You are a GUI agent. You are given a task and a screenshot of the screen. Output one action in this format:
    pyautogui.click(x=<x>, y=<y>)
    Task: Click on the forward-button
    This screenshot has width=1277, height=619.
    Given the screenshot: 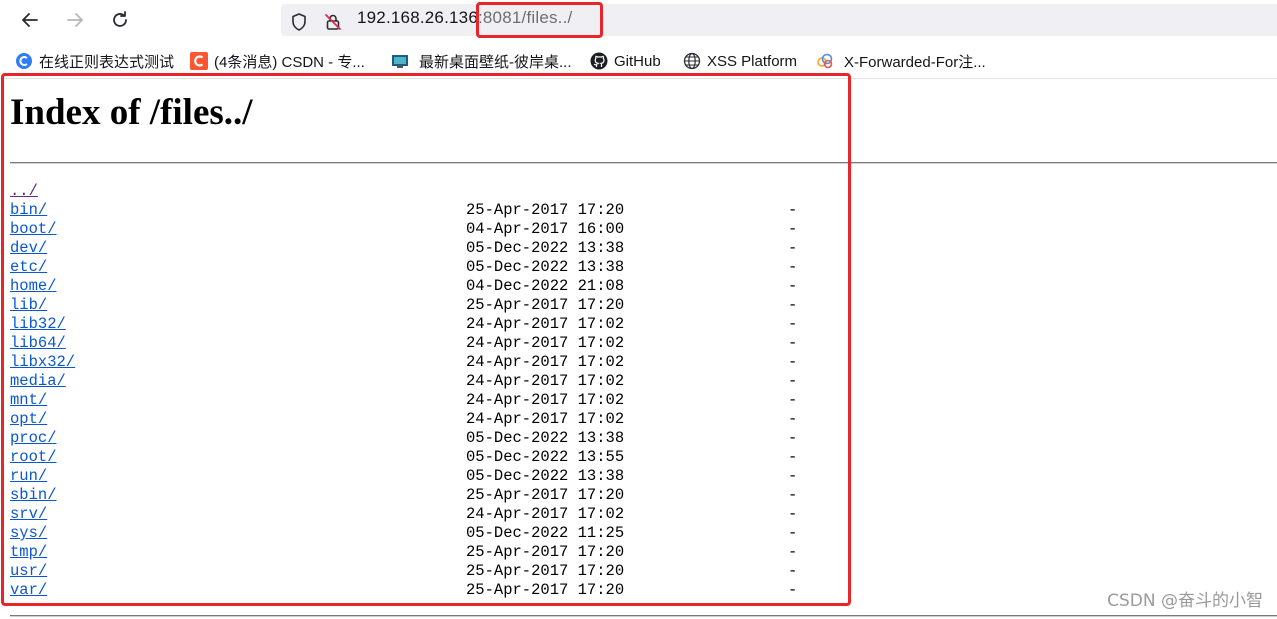 What is the action you would take?
    pyautogui.click(x=75, y=20)
    